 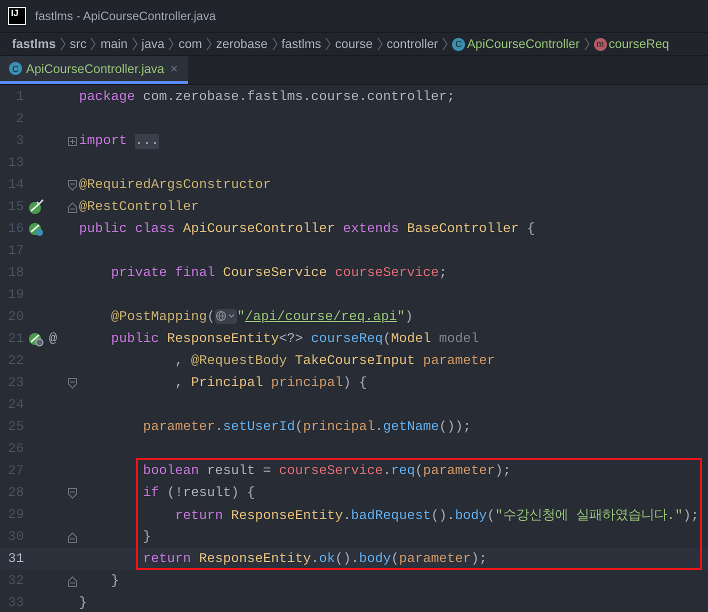 I want to click on breadcrumb-item: main, so click(x=114, y=44).